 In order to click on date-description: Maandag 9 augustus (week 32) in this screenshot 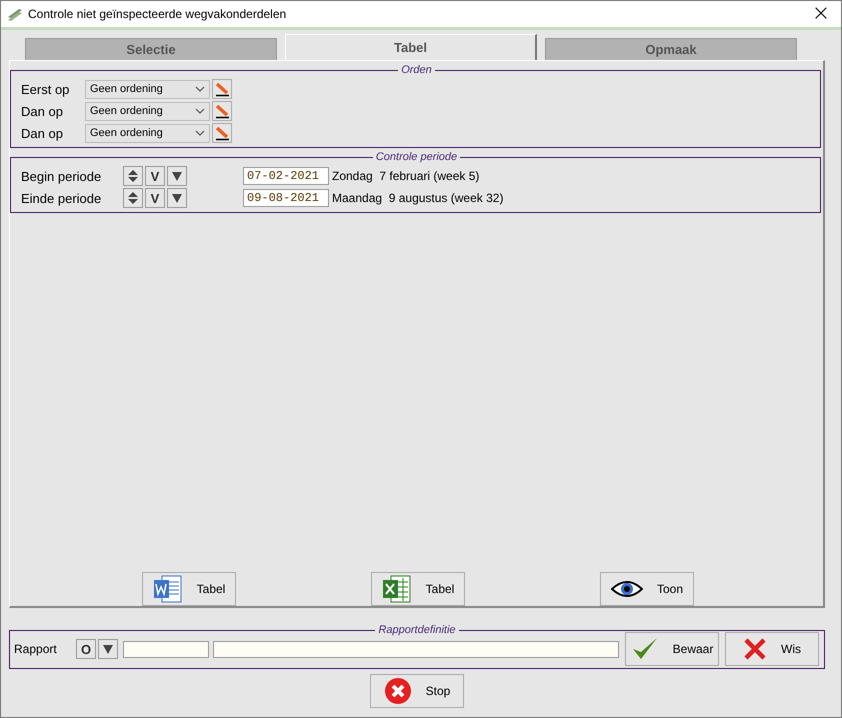, I will do `click(418, 198)`.